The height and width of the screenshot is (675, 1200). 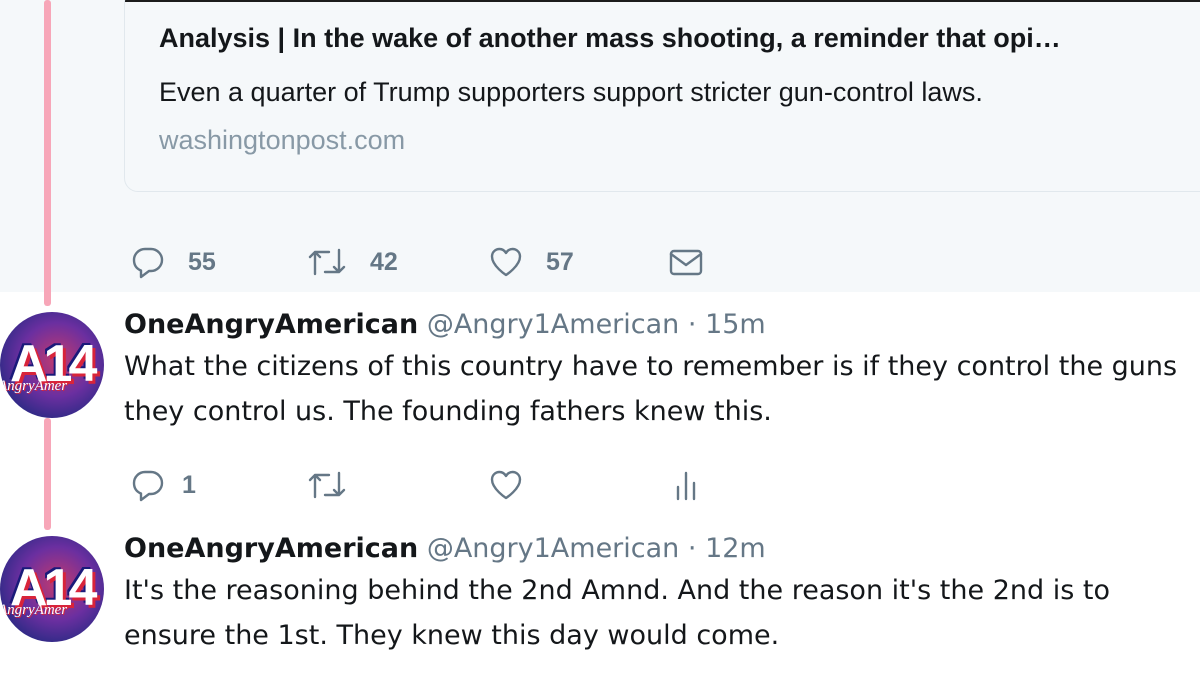 I want to click on analytics-icon, so click(x=686, y=486).